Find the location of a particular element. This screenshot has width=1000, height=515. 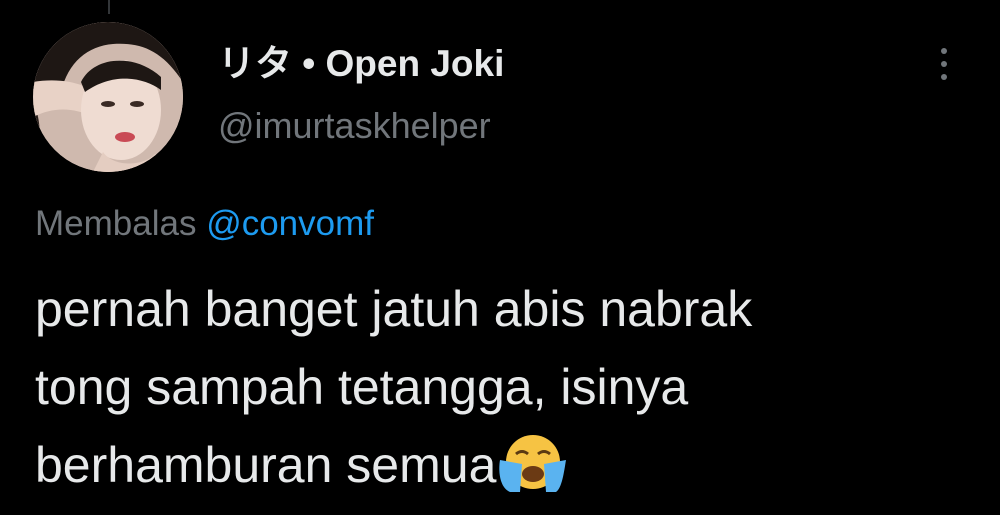

user-handle: @imurtaskhelper is located at coordinates (361, 126).